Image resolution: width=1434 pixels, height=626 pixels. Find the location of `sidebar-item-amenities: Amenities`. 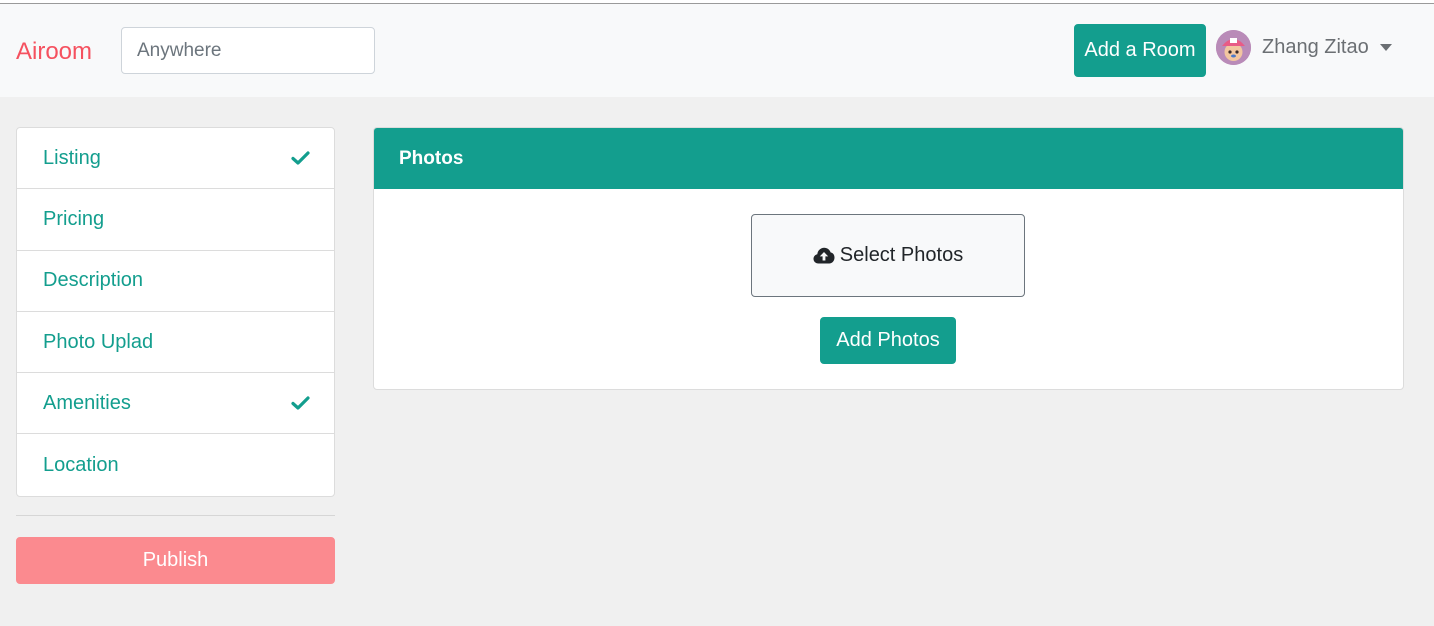

sidebar-item-amenities: Amenities is located at coordinates (175, 404).